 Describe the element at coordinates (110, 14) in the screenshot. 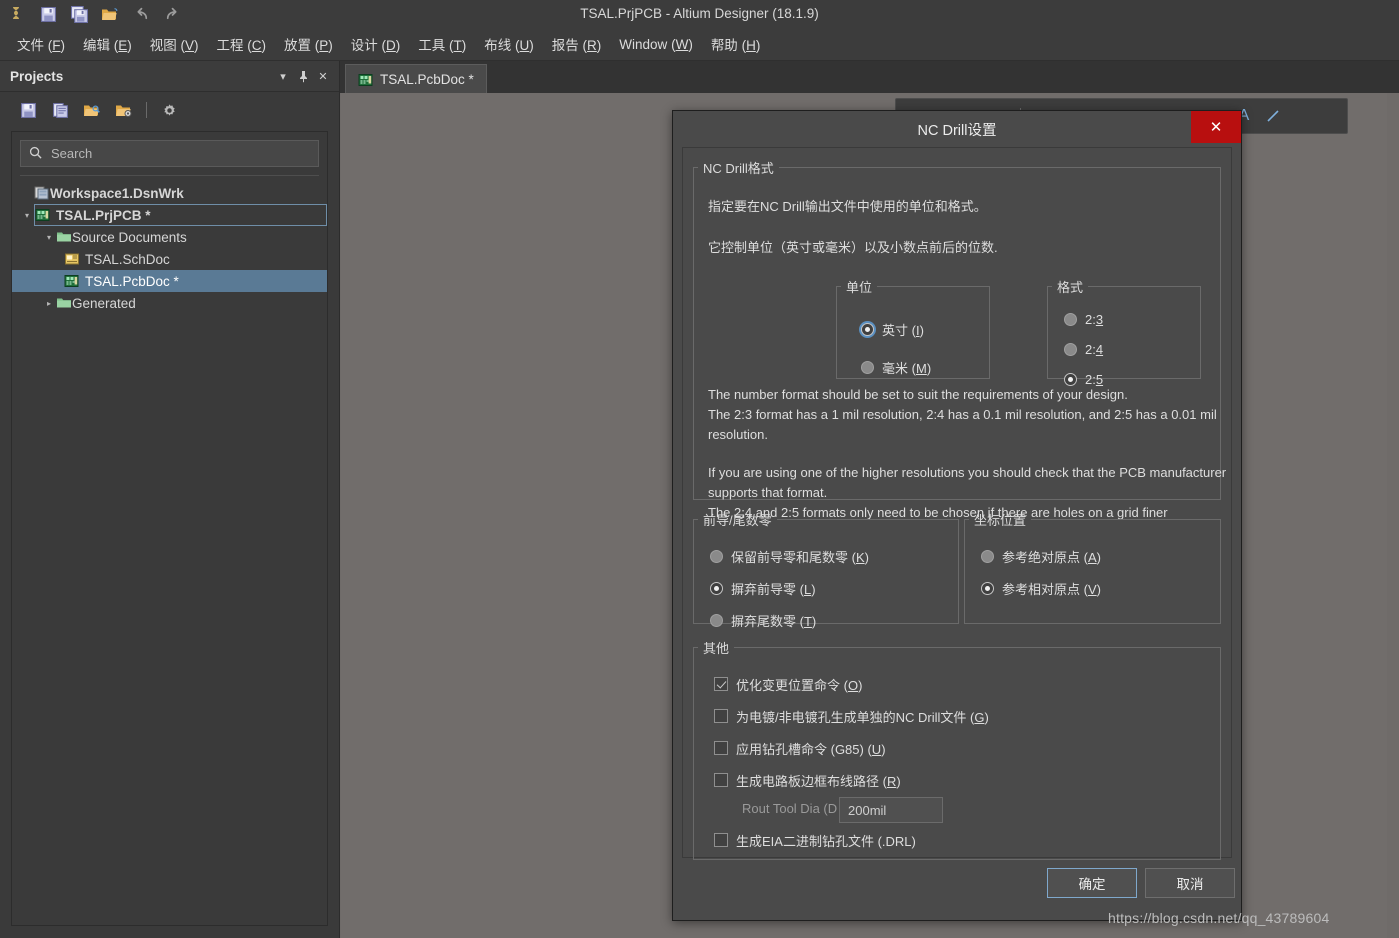

I see `open-icon` at that location.